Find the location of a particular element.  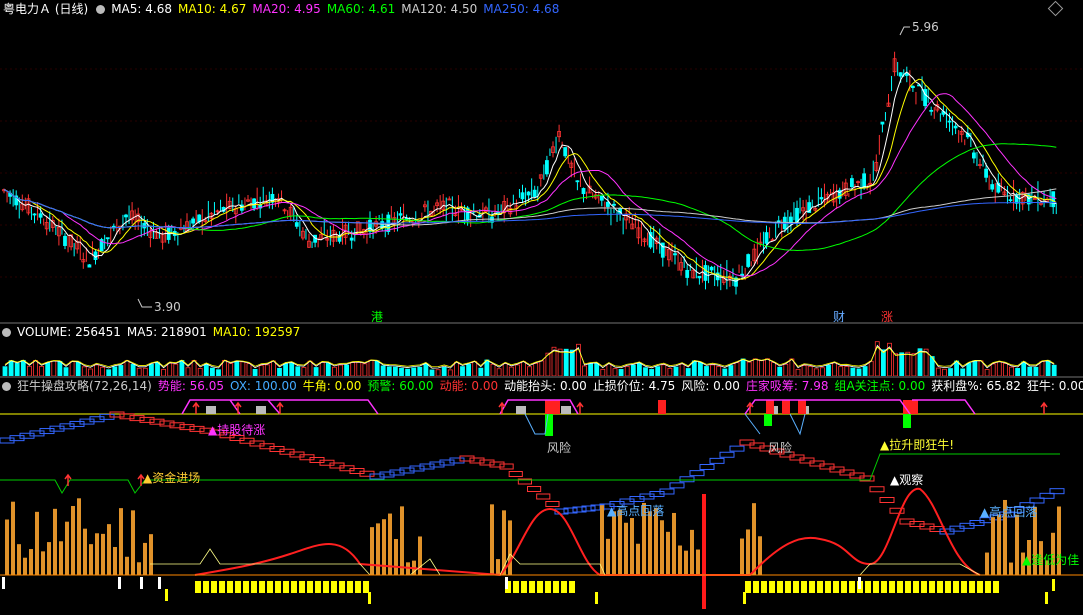

event-zhang-marker: 涨 is located at coordinates (887, 316).